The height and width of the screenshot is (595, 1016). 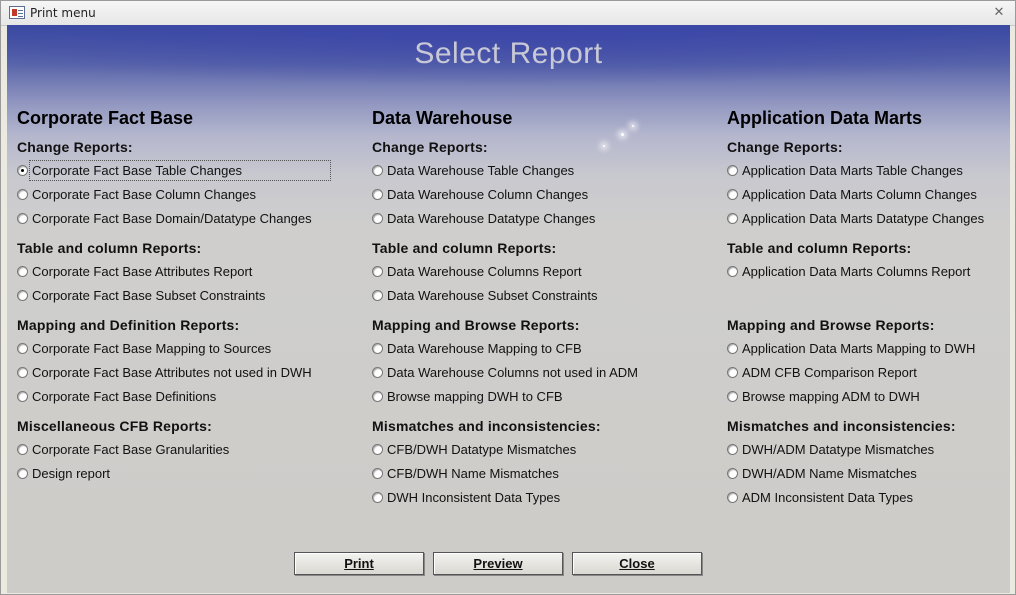 What do you see at coordinates (359, 563) in the screenshot?
I see `print-button: Print` at bounding box center [359, 563].